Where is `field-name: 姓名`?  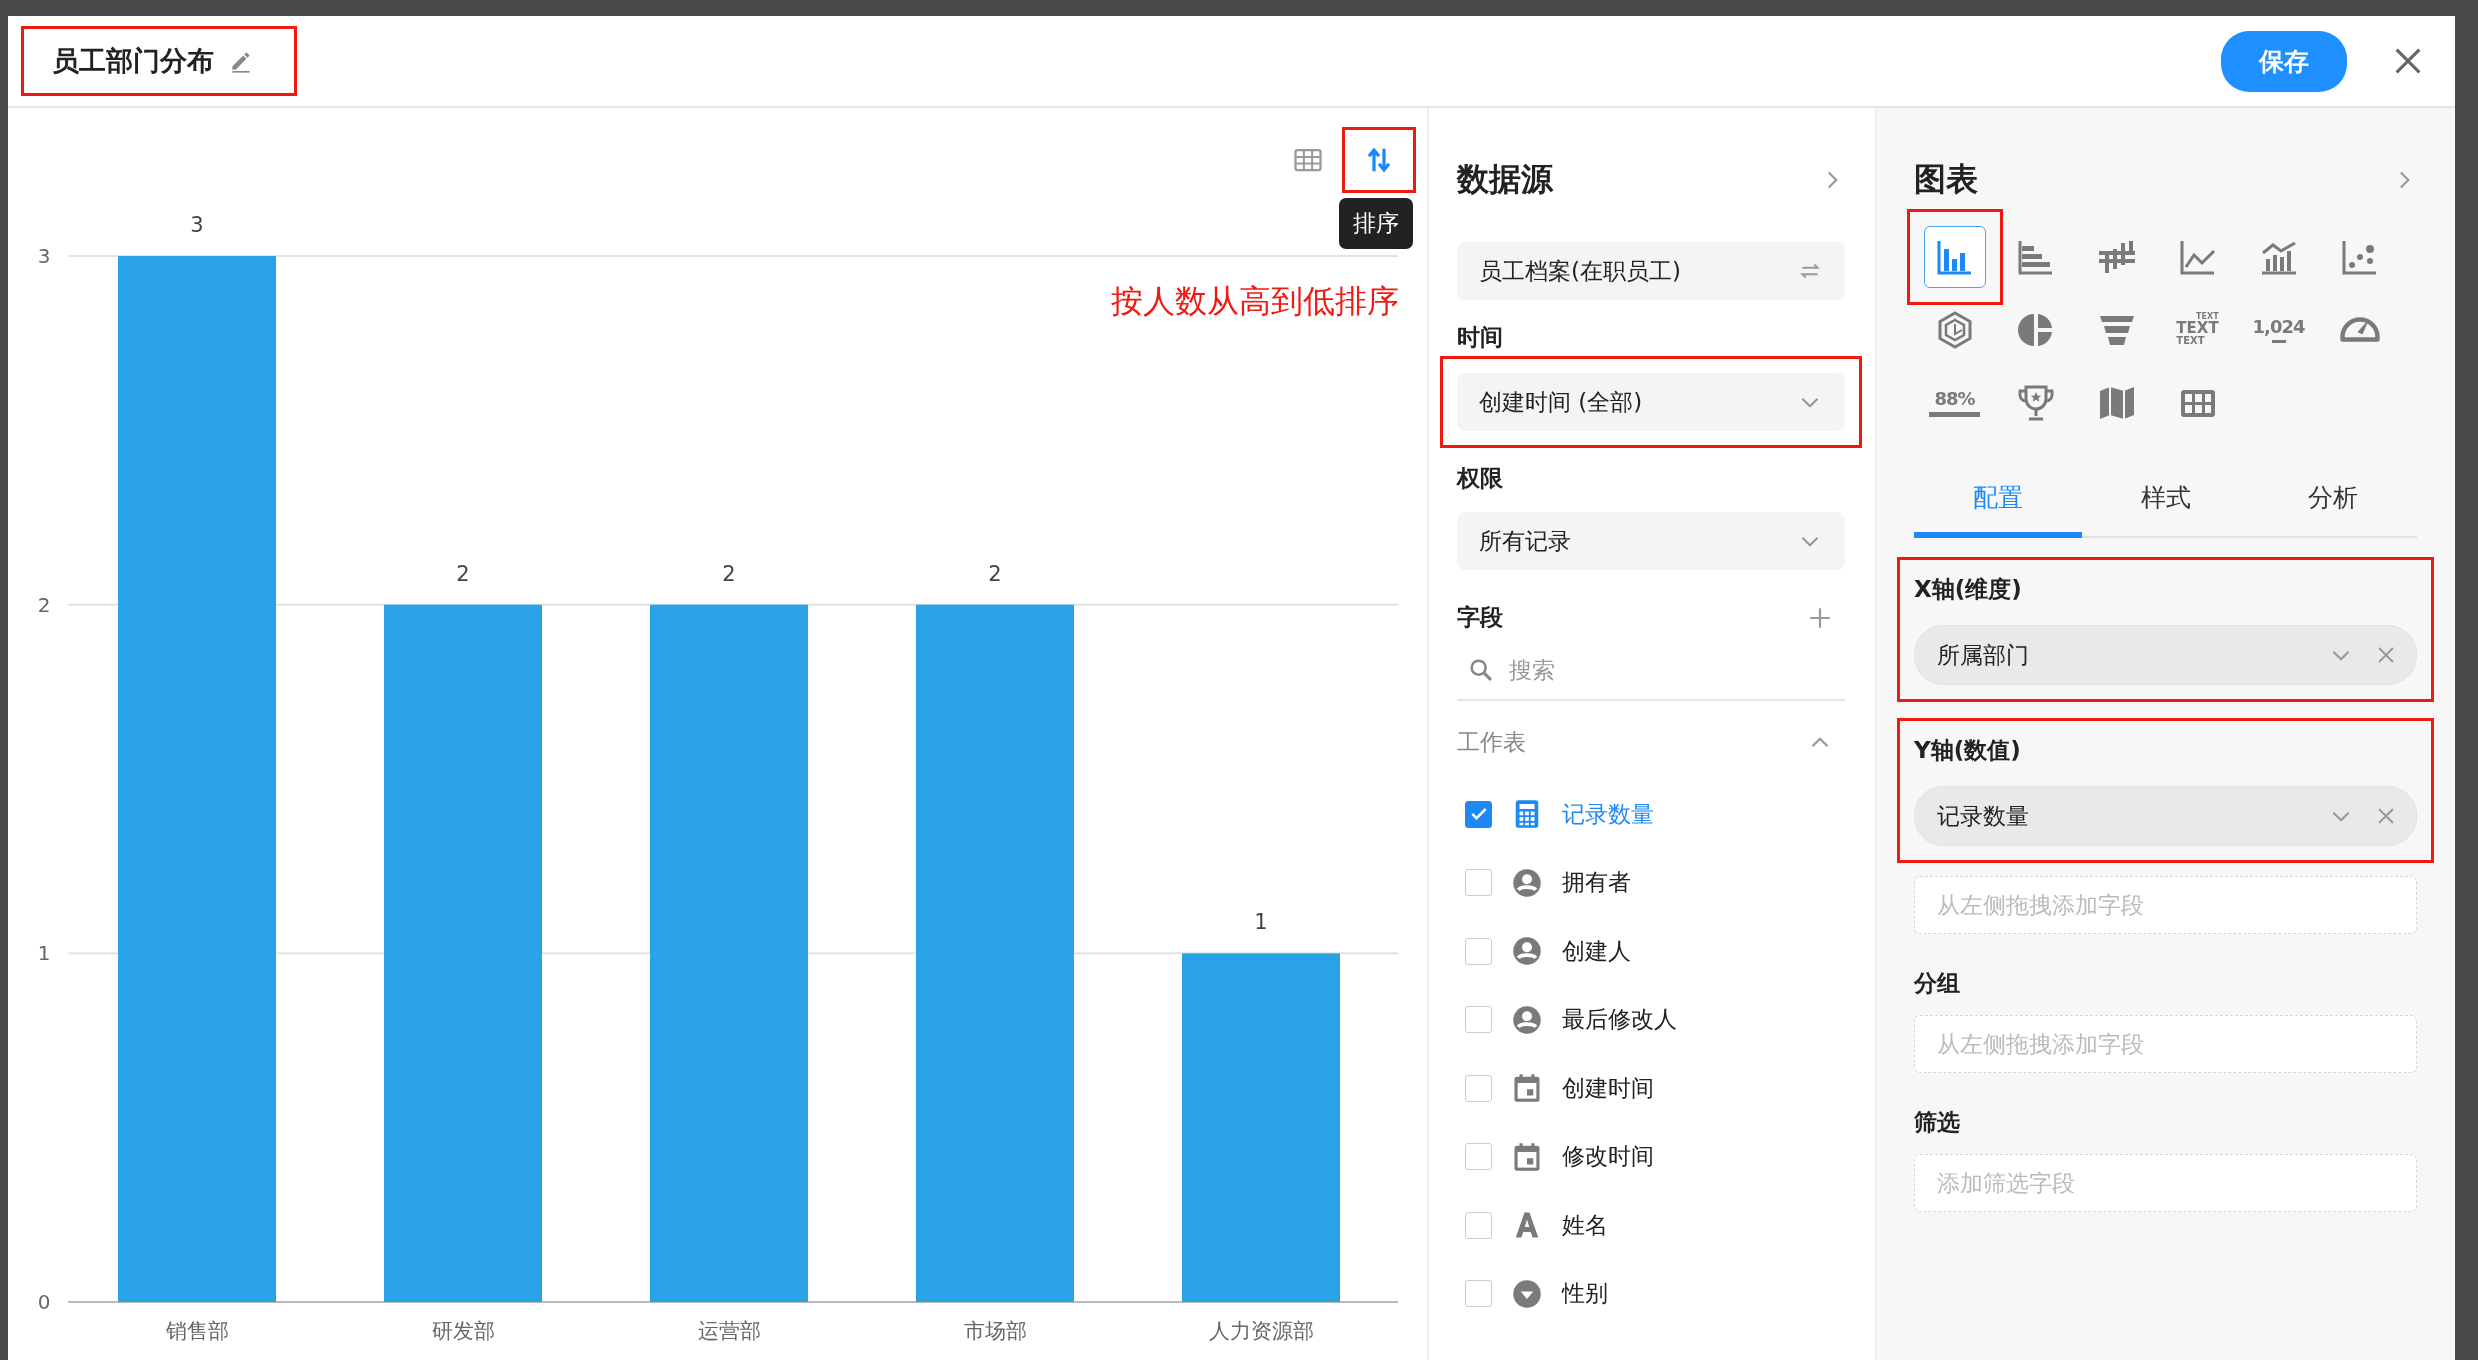 field-name: 姓名 is located at coordinates (1585, 1225).